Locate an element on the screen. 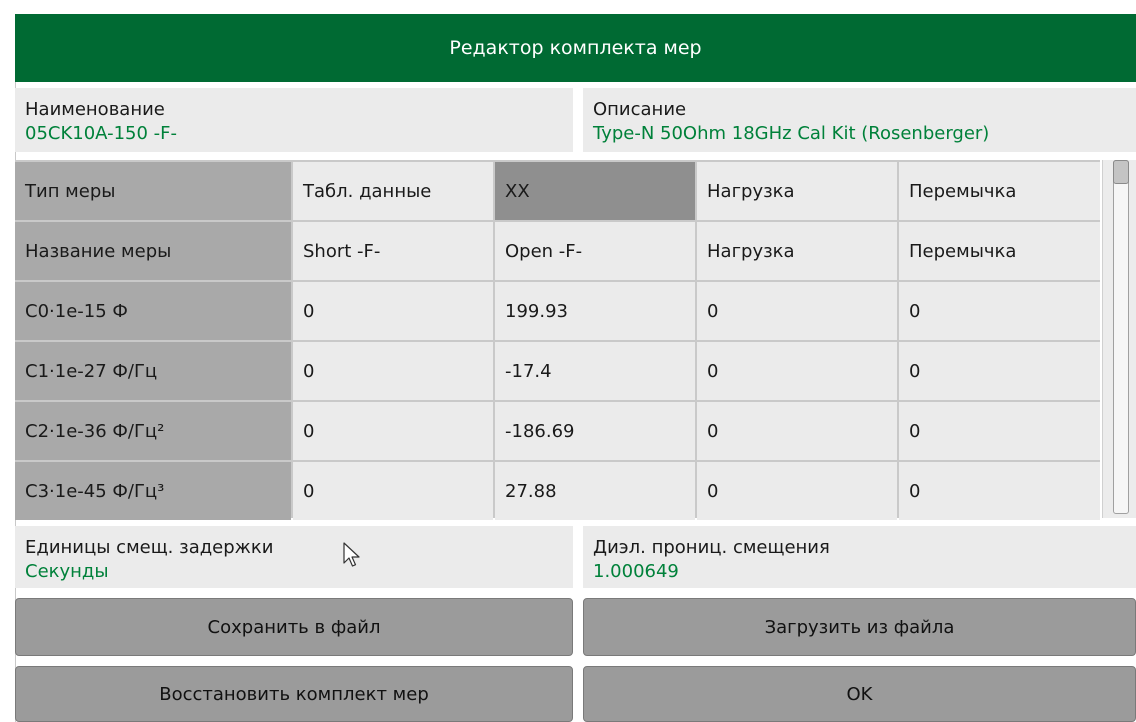 The width and height of the screenshot is (1136, 722). row-header: C3·1e-45 Ф/Гц³ is located at coordinates (153, 491).